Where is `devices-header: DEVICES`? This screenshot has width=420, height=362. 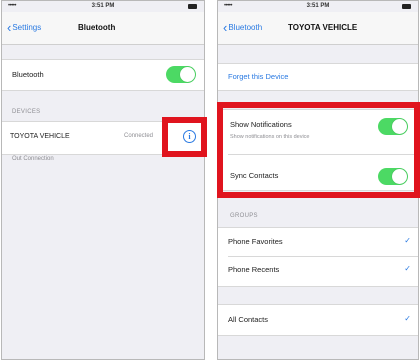 devices-header: DEVICES is located at coordinates (26, 112).